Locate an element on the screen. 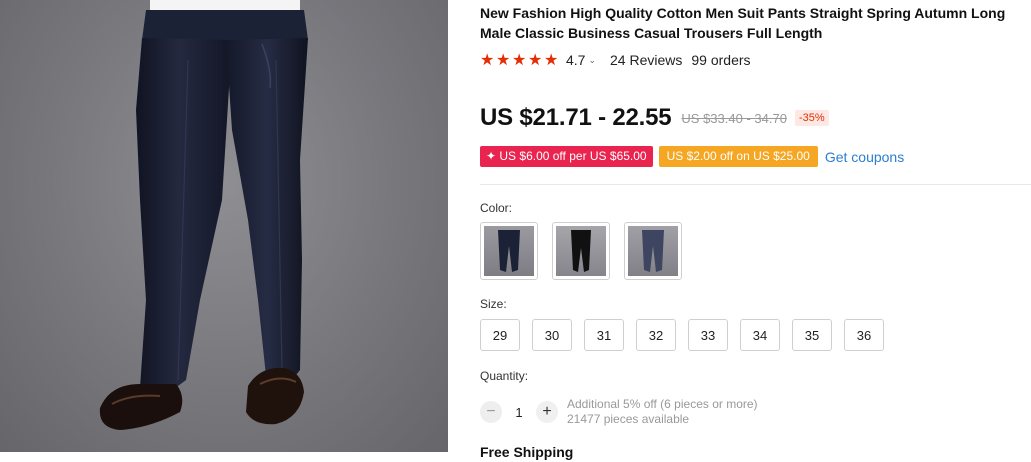  current-price: US $21.71 - 22.55 is located at coordinates (576, 117).